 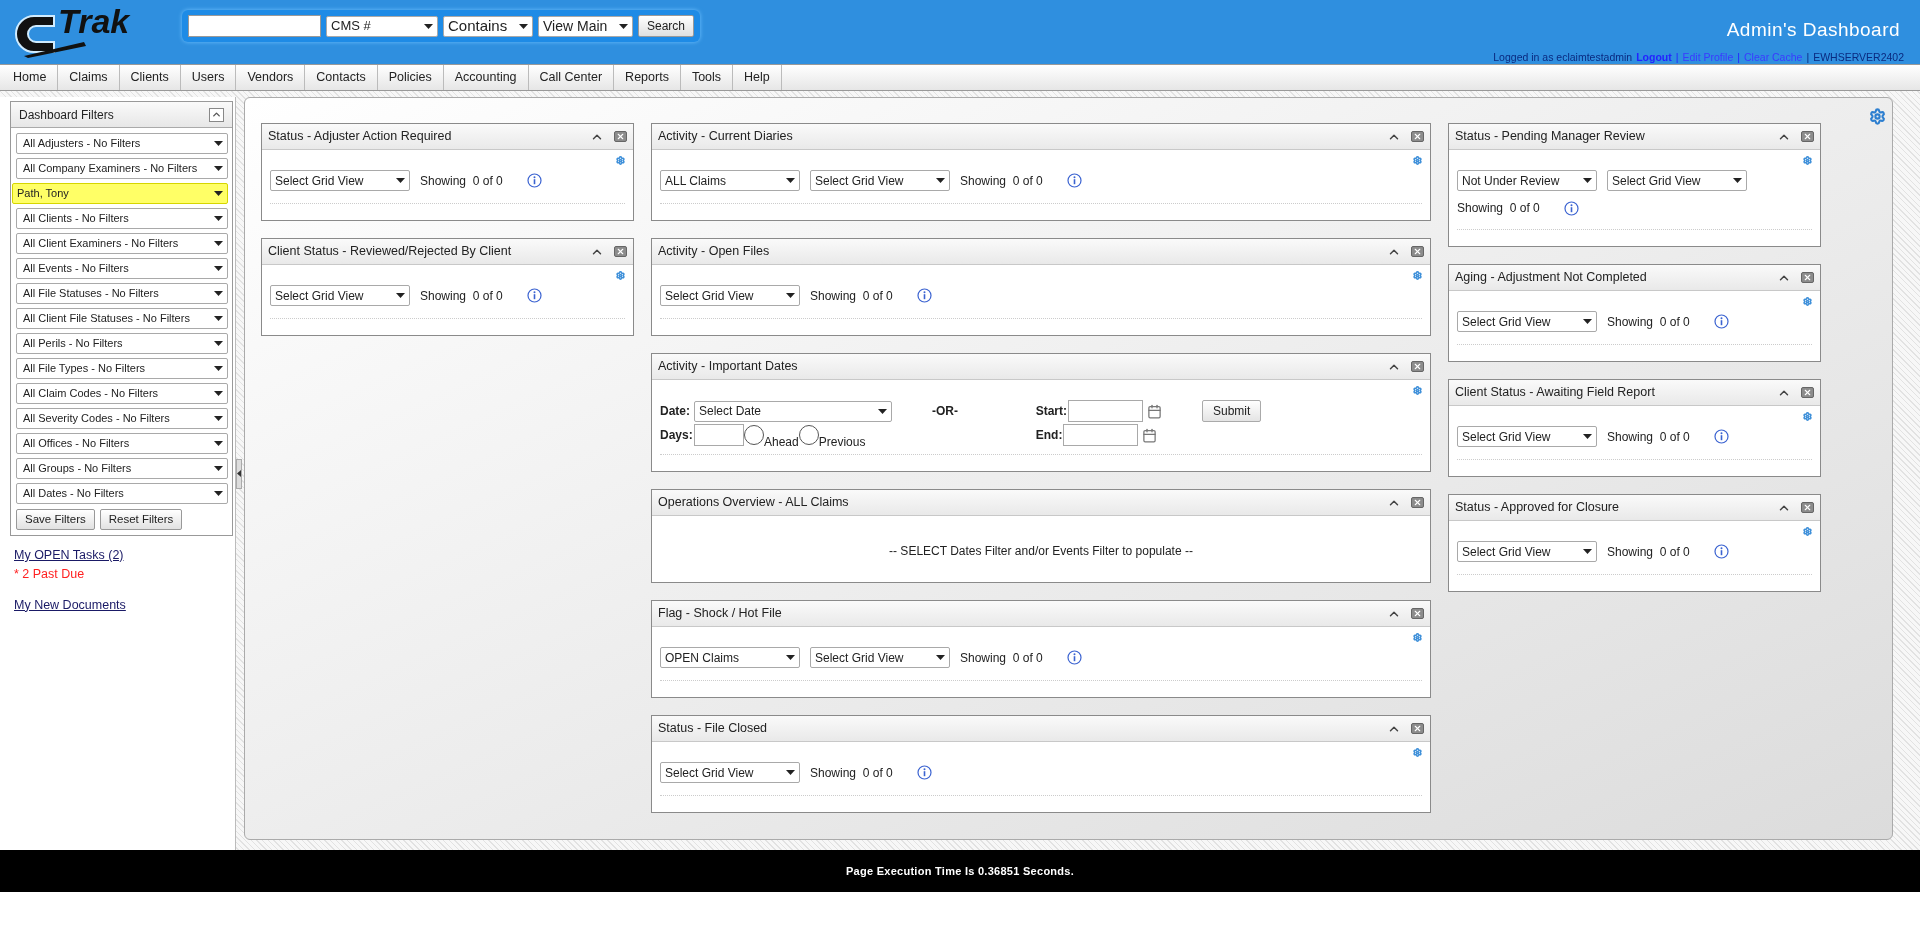 What do you see at coordinates (122, 268) in the screenshot?
I see `dropdown: All Events - No Filters` at bounding box center [122, 268].